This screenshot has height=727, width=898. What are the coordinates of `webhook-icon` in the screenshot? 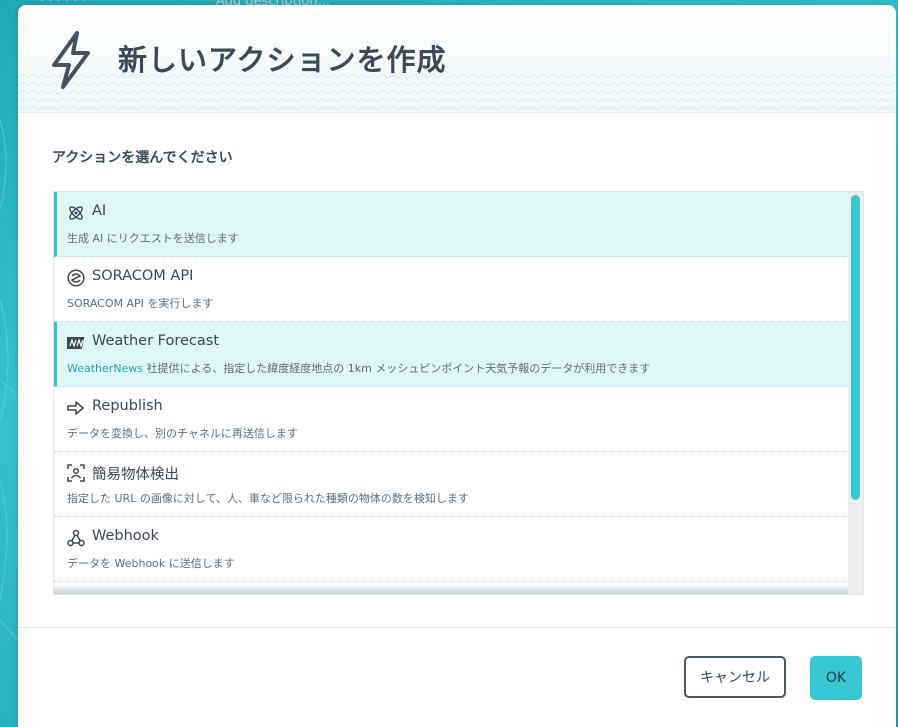 It's located at (76, 538).